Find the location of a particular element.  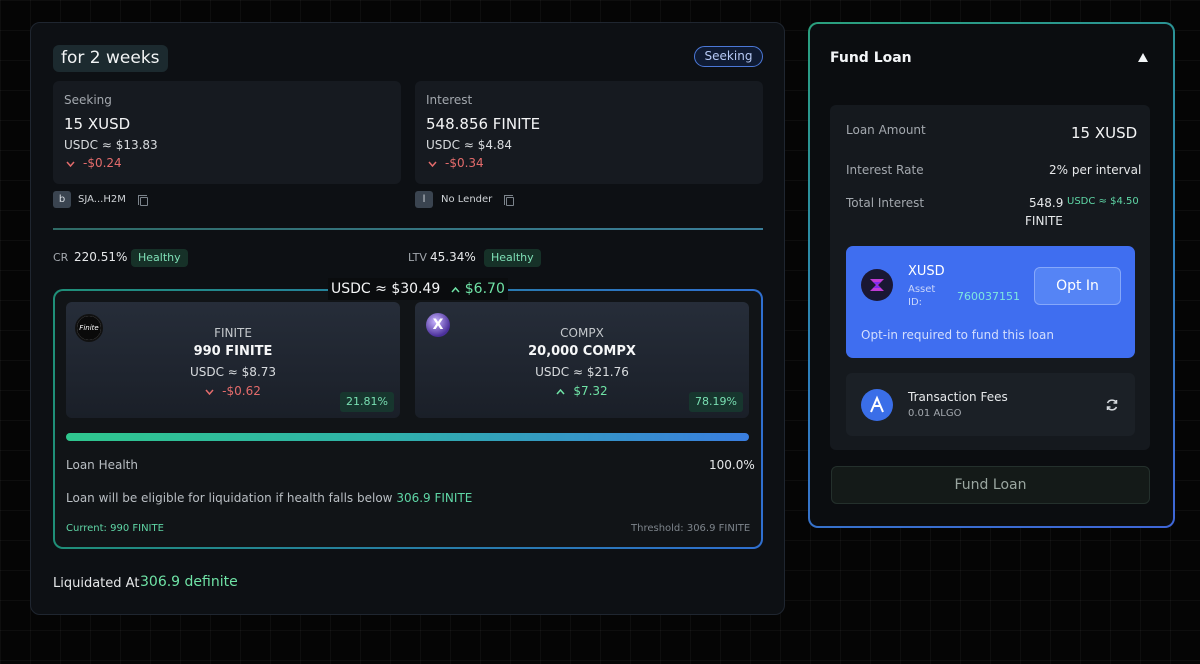

lender-address: No Lender is located at coordinates (467, 199).